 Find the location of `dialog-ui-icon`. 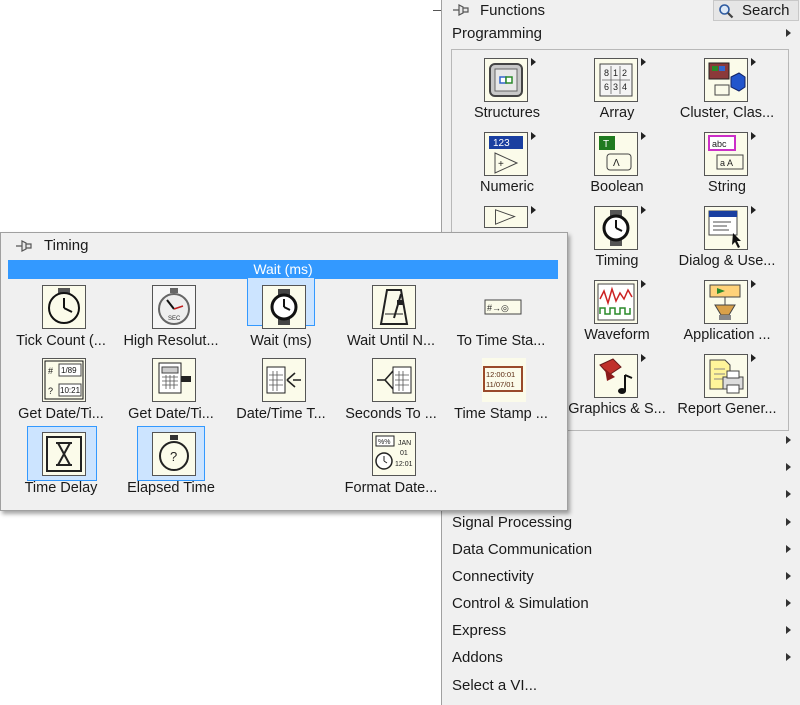

dialog-ui-icon is located at coordinates (726, 228).